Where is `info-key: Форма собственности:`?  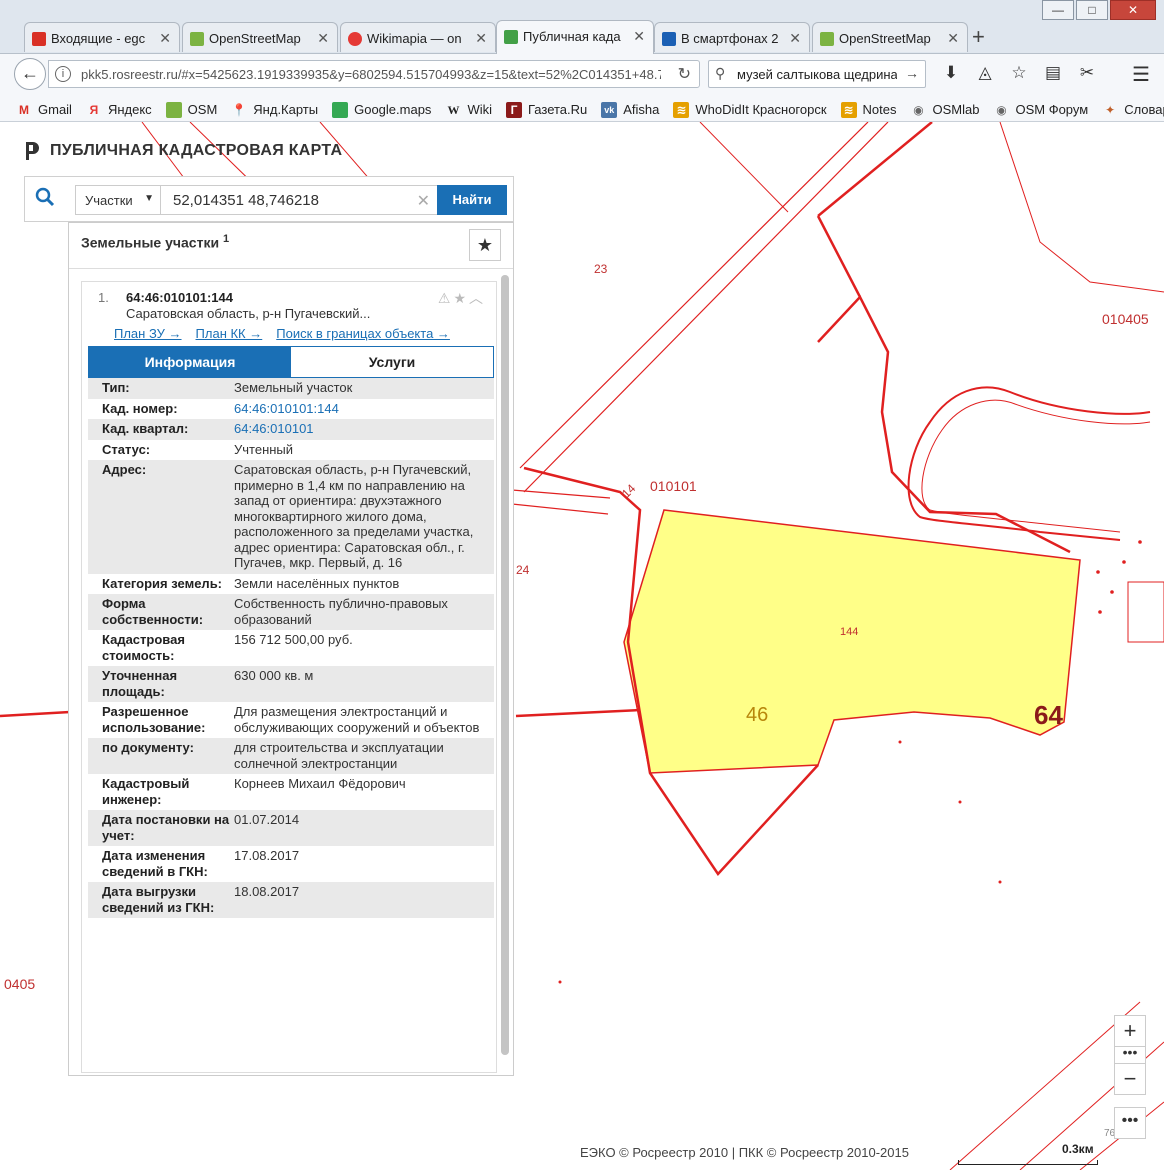
info-key: Форма собственности: is located at coordinates (153, 611).